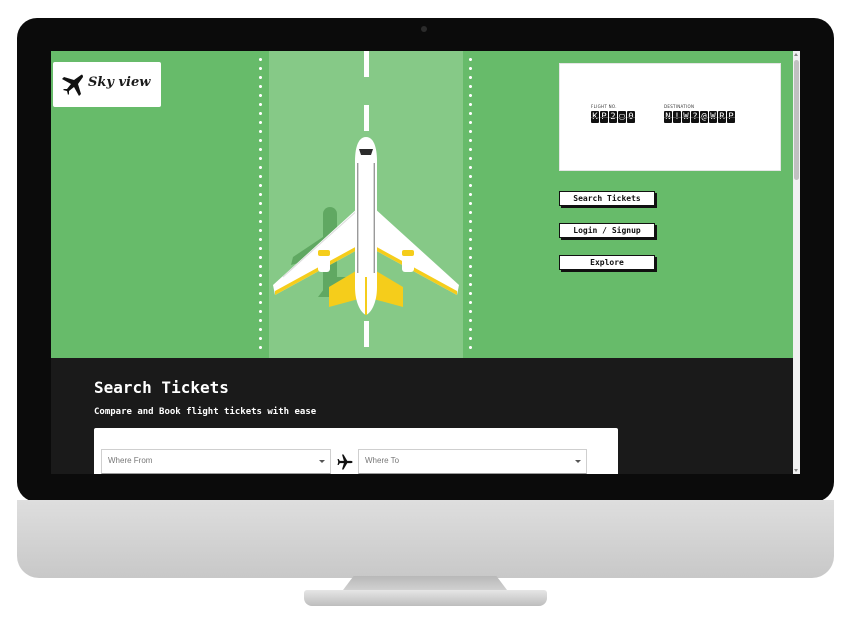  Describe the element at coordinates (366, 226) in the screenshot. I see `airplane-illustration` at that location.